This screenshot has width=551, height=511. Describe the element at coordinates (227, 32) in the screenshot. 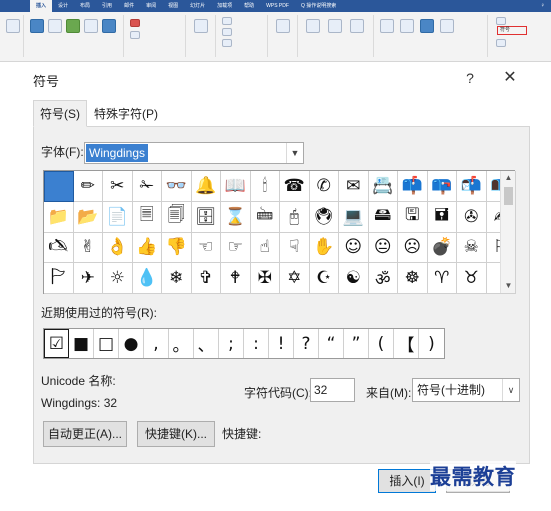

I see `bookmark-icon` at that location.